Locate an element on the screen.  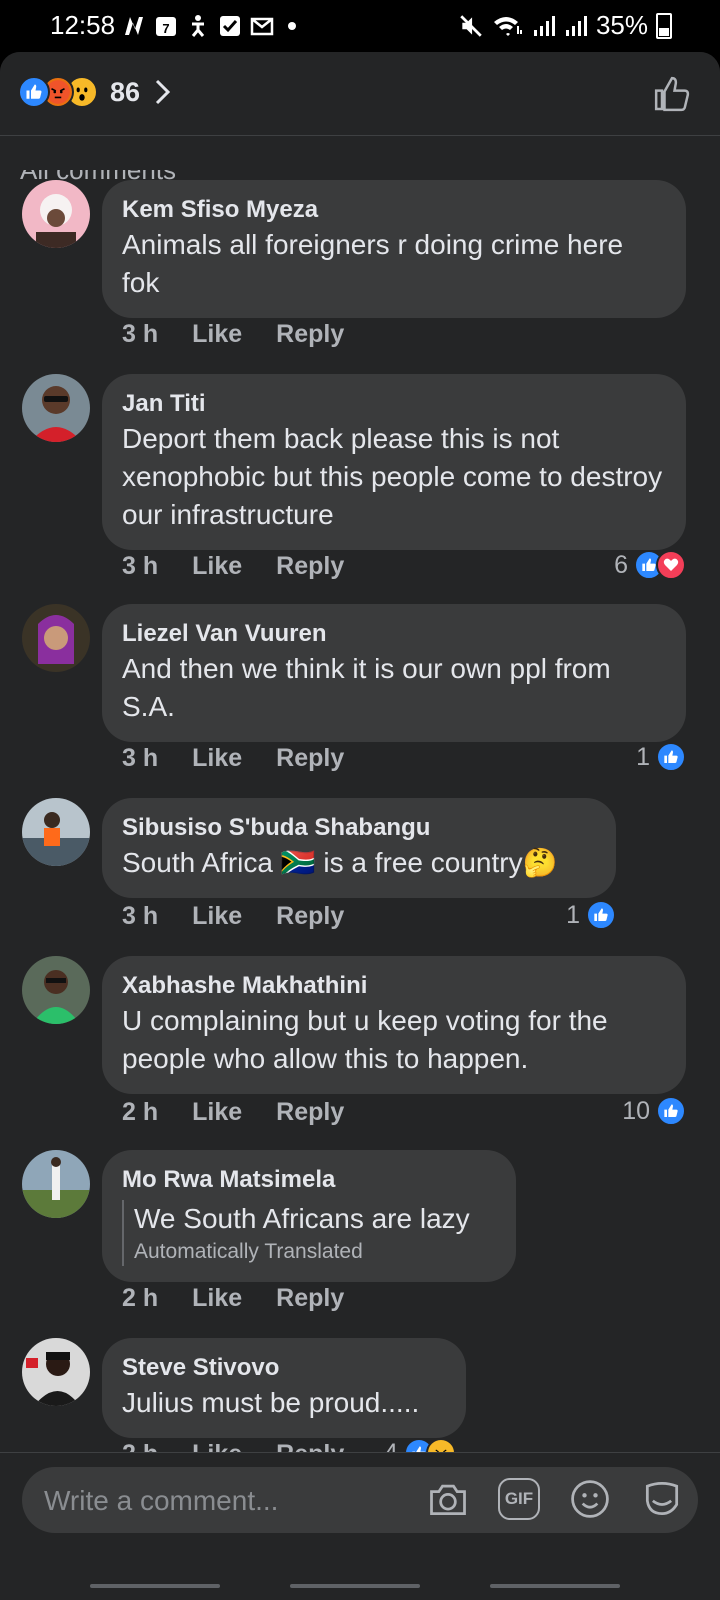
comment-text: We South Africans are lazy is located at coordinates (302, 1218).